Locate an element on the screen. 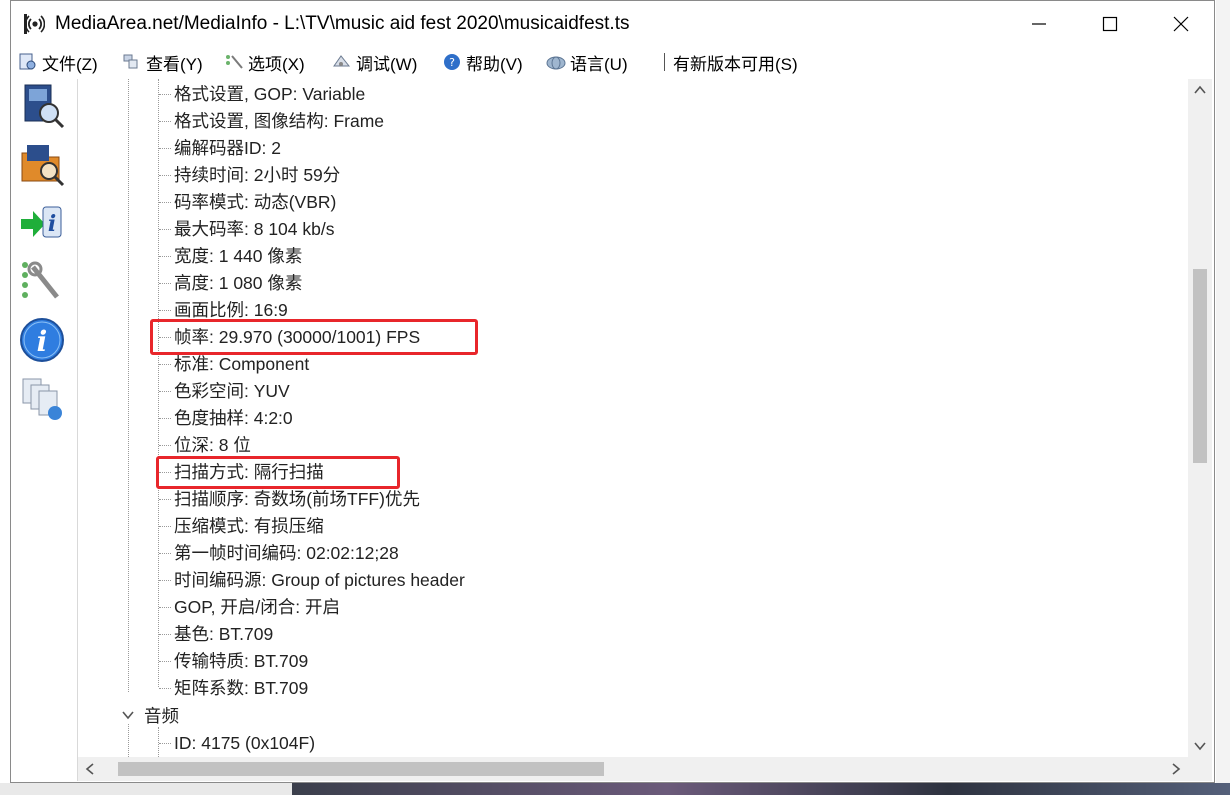 This screenshot has height=795, width=1230. mediainfo-app-icon is located at coordinates (34, 24).